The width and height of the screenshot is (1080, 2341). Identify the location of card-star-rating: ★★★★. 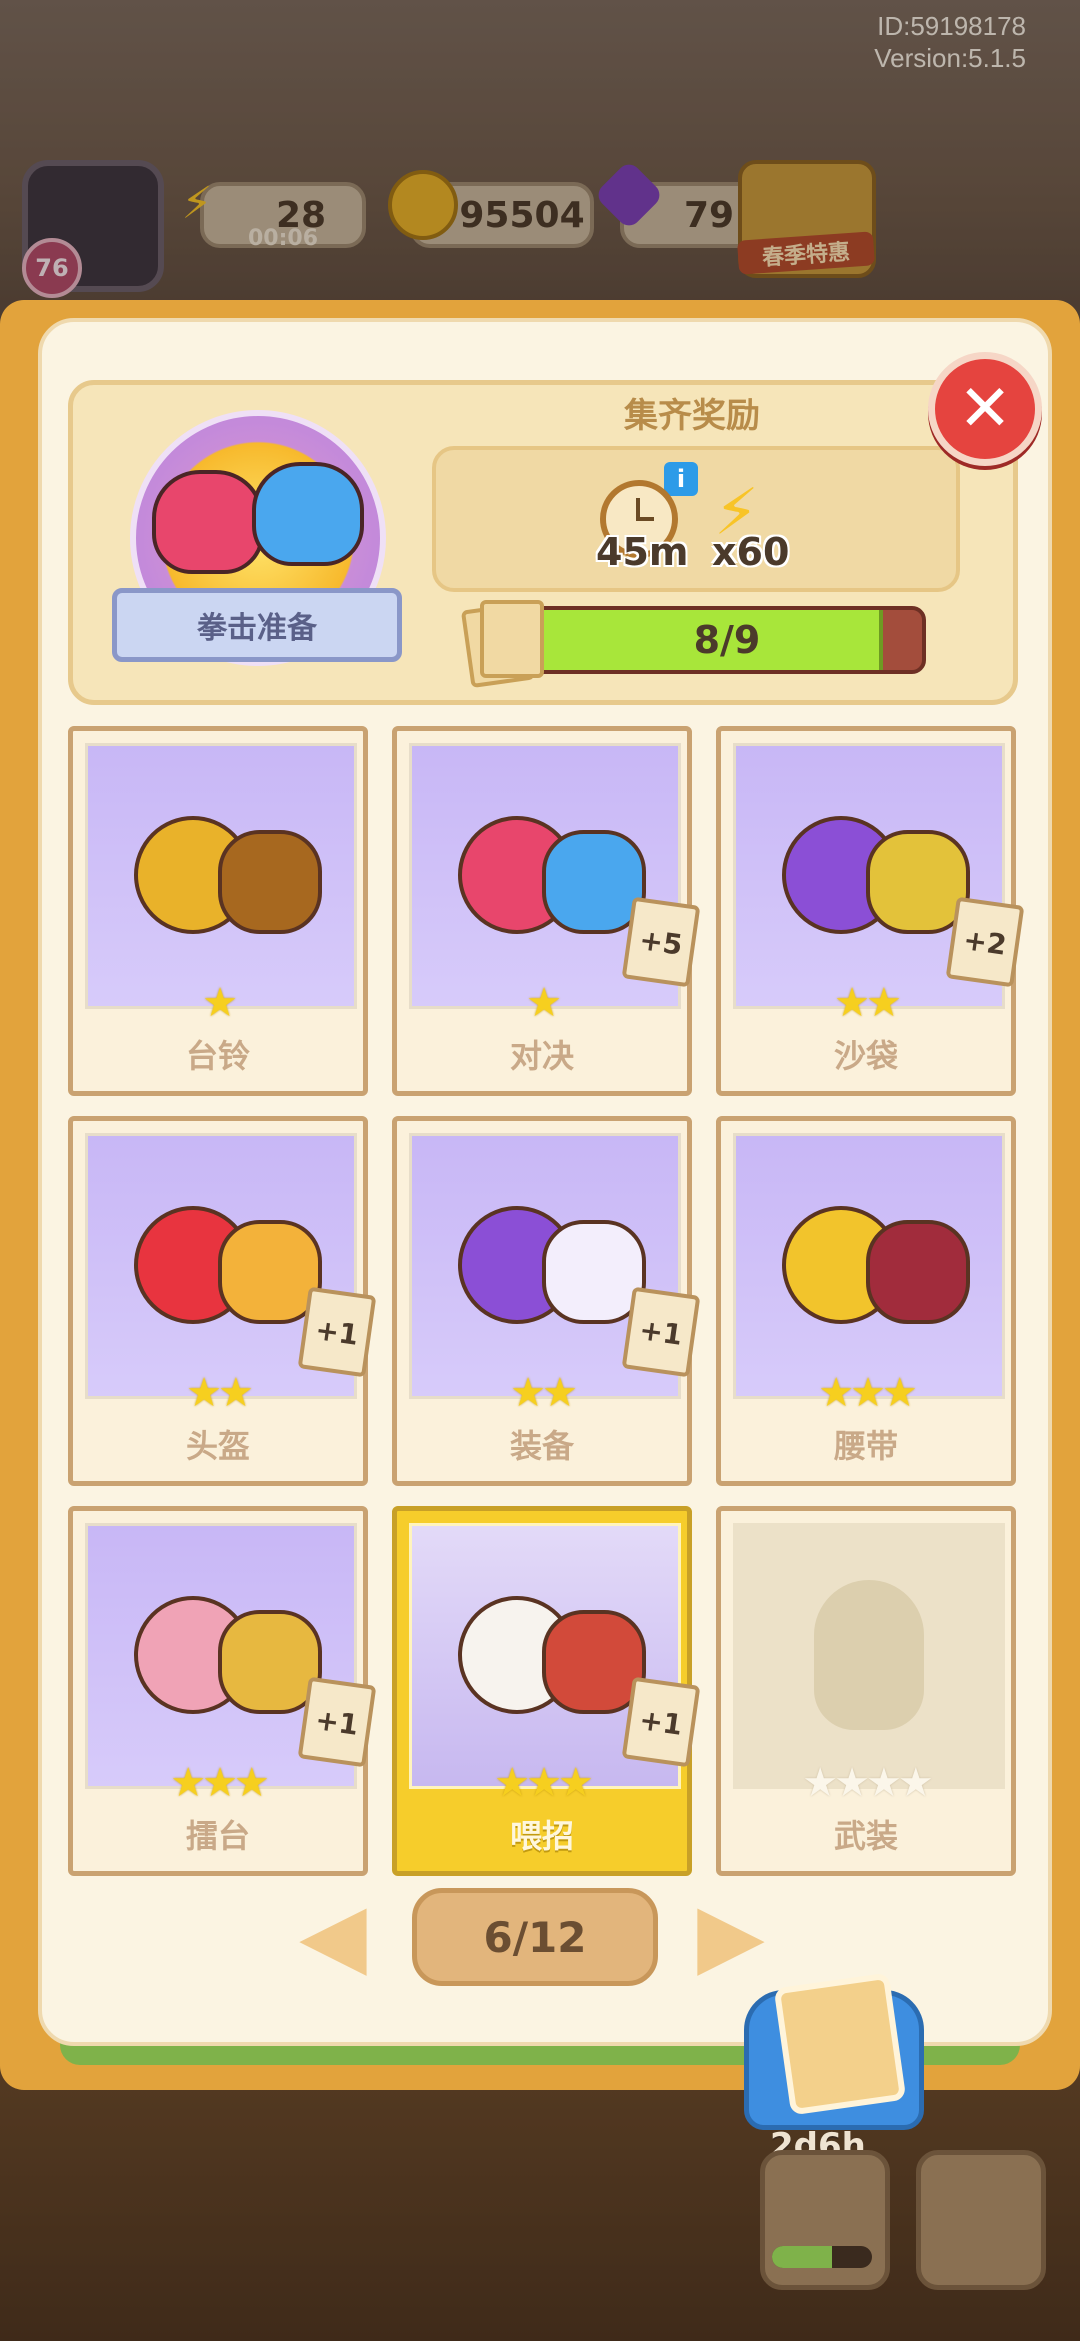
(866, 1783).